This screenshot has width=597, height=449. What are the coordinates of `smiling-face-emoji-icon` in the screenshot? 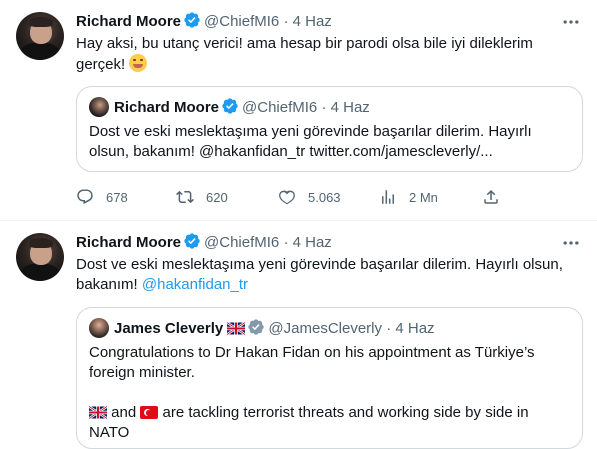 It's located at (138, 63).